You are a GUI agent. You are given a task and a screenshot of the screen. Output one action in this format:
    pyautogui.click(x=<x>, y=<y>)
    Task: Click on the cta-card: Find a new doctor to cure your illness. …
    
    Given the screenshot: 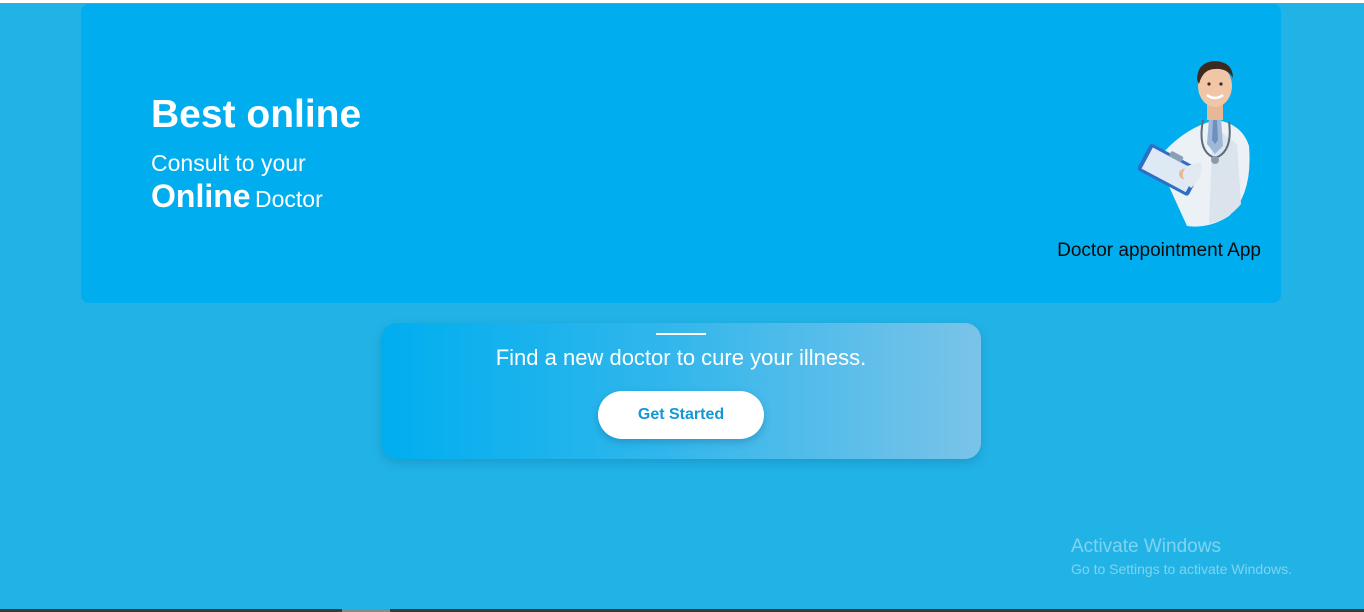 What is the action you would take?
    pyautogui.click(x=681, y=391)
    